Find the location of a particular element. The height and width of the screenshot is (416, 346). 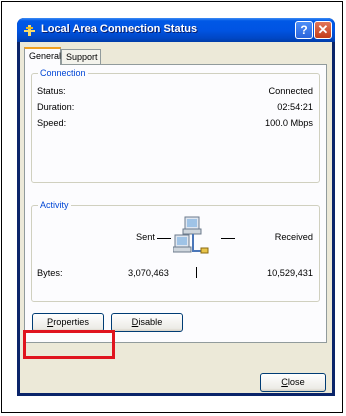

properties-highlight-box is located at coordinates (69, 344).